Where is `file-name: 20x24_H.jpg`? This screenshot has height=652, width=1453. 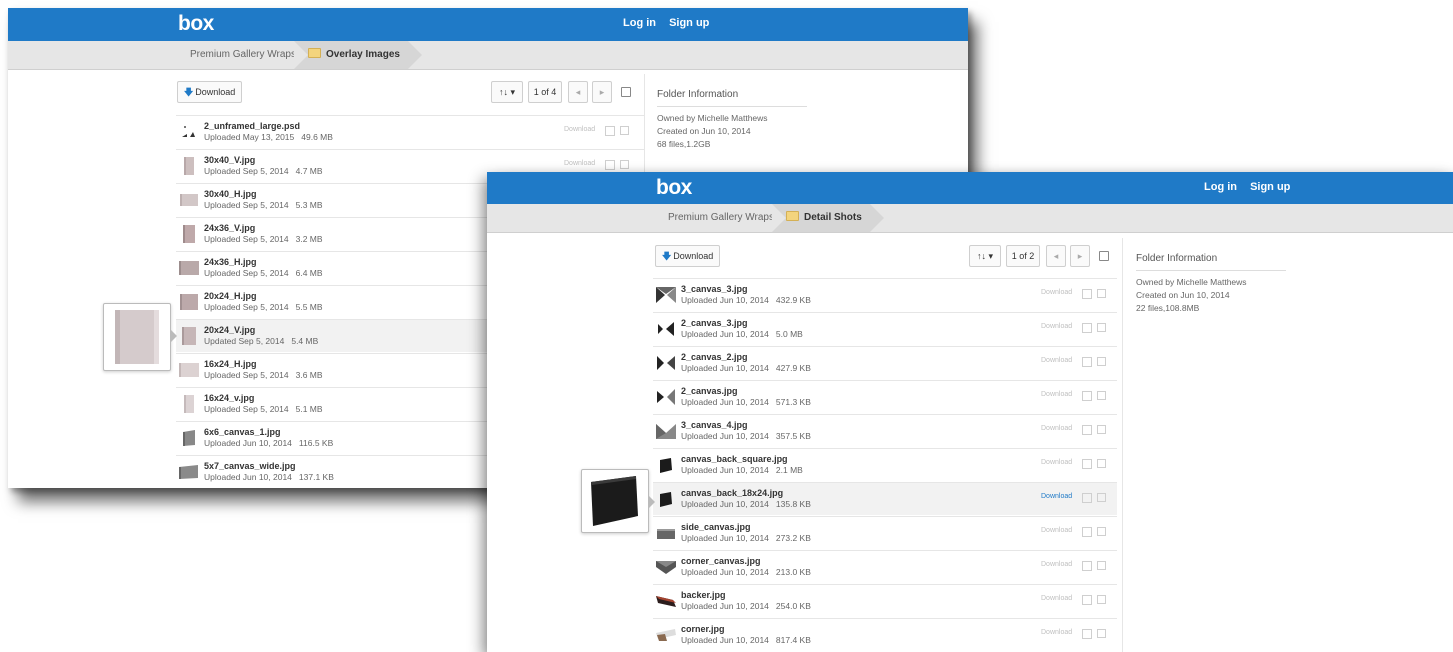 file-name: 20x24_H.jpg is located at coordinates (230, 296).